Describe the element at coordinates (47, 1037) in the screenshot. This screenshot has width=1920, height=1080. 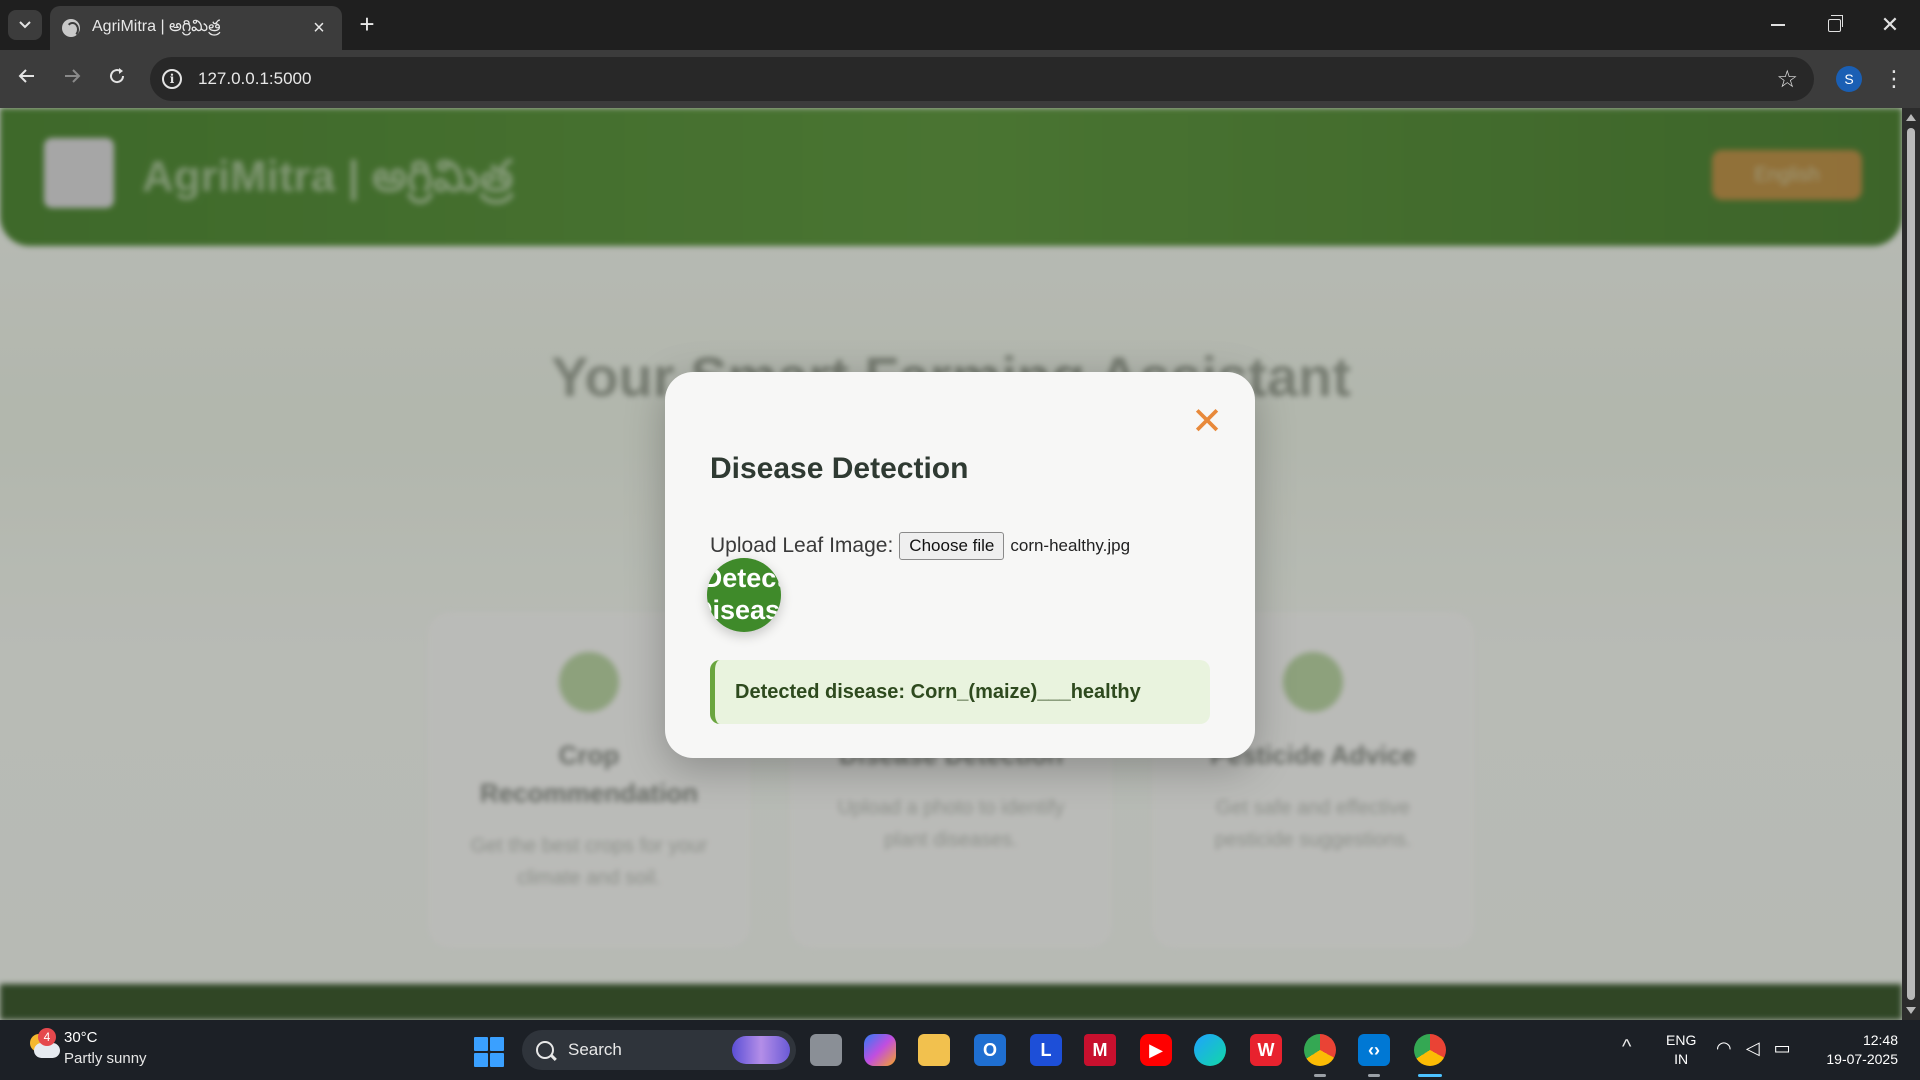
I see `weather-notification-badge: 4` at that location.